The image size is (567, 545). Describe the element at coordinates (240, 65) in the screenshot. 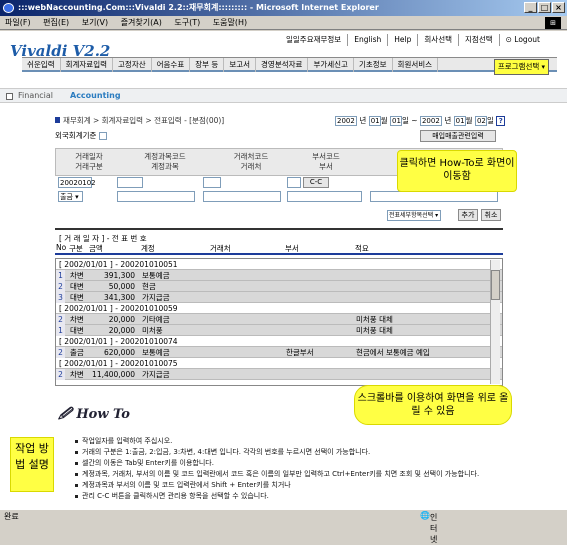

I see `tab-reports: 보고서` at that location.